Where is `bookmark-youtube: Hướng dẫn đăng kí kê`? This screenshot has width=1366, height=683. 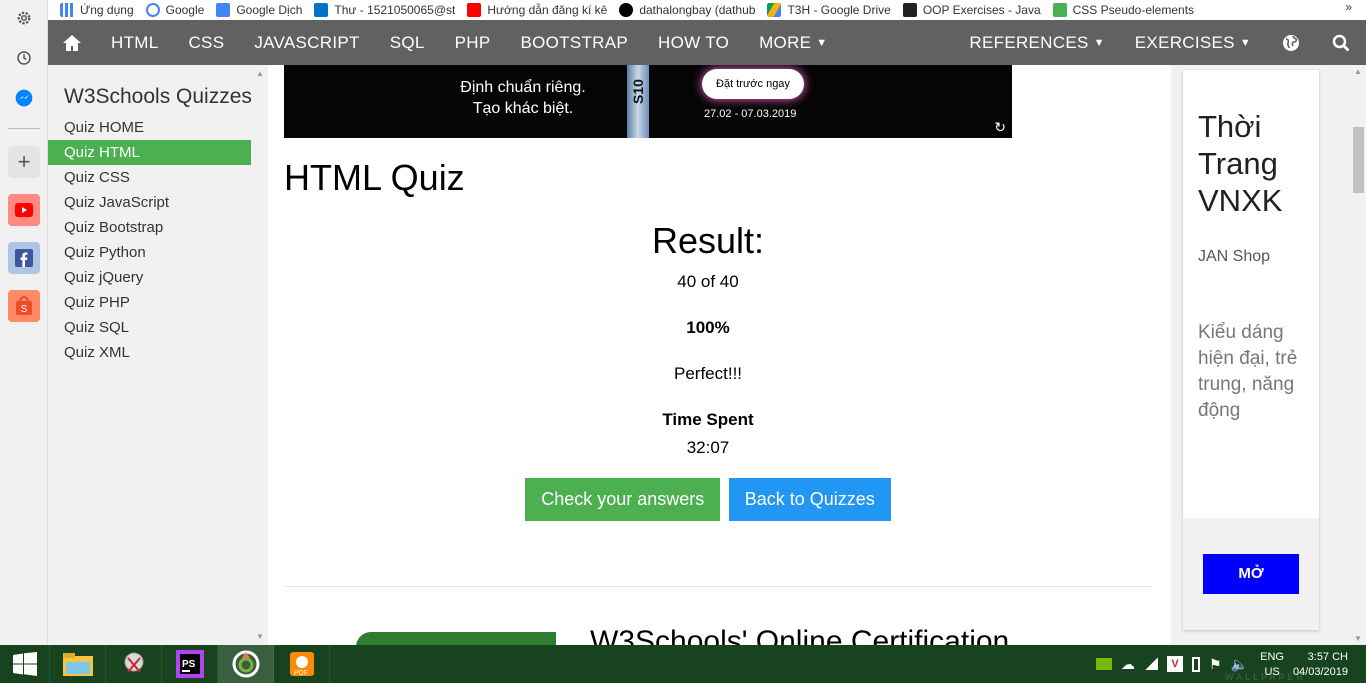 bookmark-youtube: Hướng dẫn đăng kí kê is located at coordinates (537, 10).